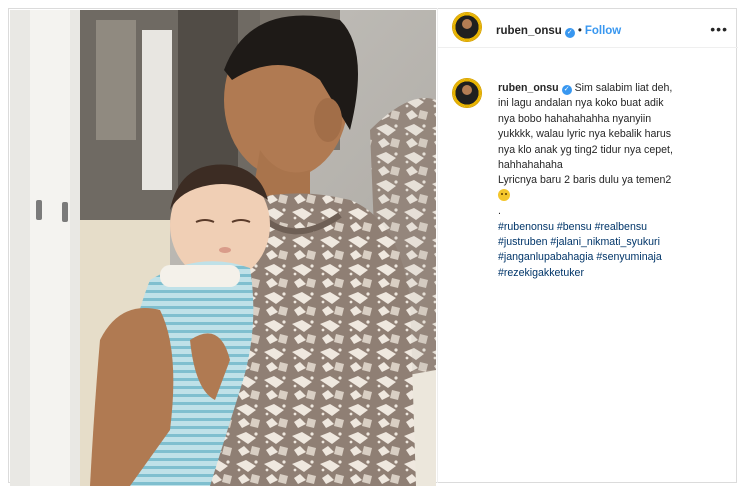 This screenshot has height=489, width=745. What do you see at coordinates (585, 134) in the screenshot?
I see `caption-text: yukkkk, walau lyric nya kebalik harus` at bounding box center [585, 134].